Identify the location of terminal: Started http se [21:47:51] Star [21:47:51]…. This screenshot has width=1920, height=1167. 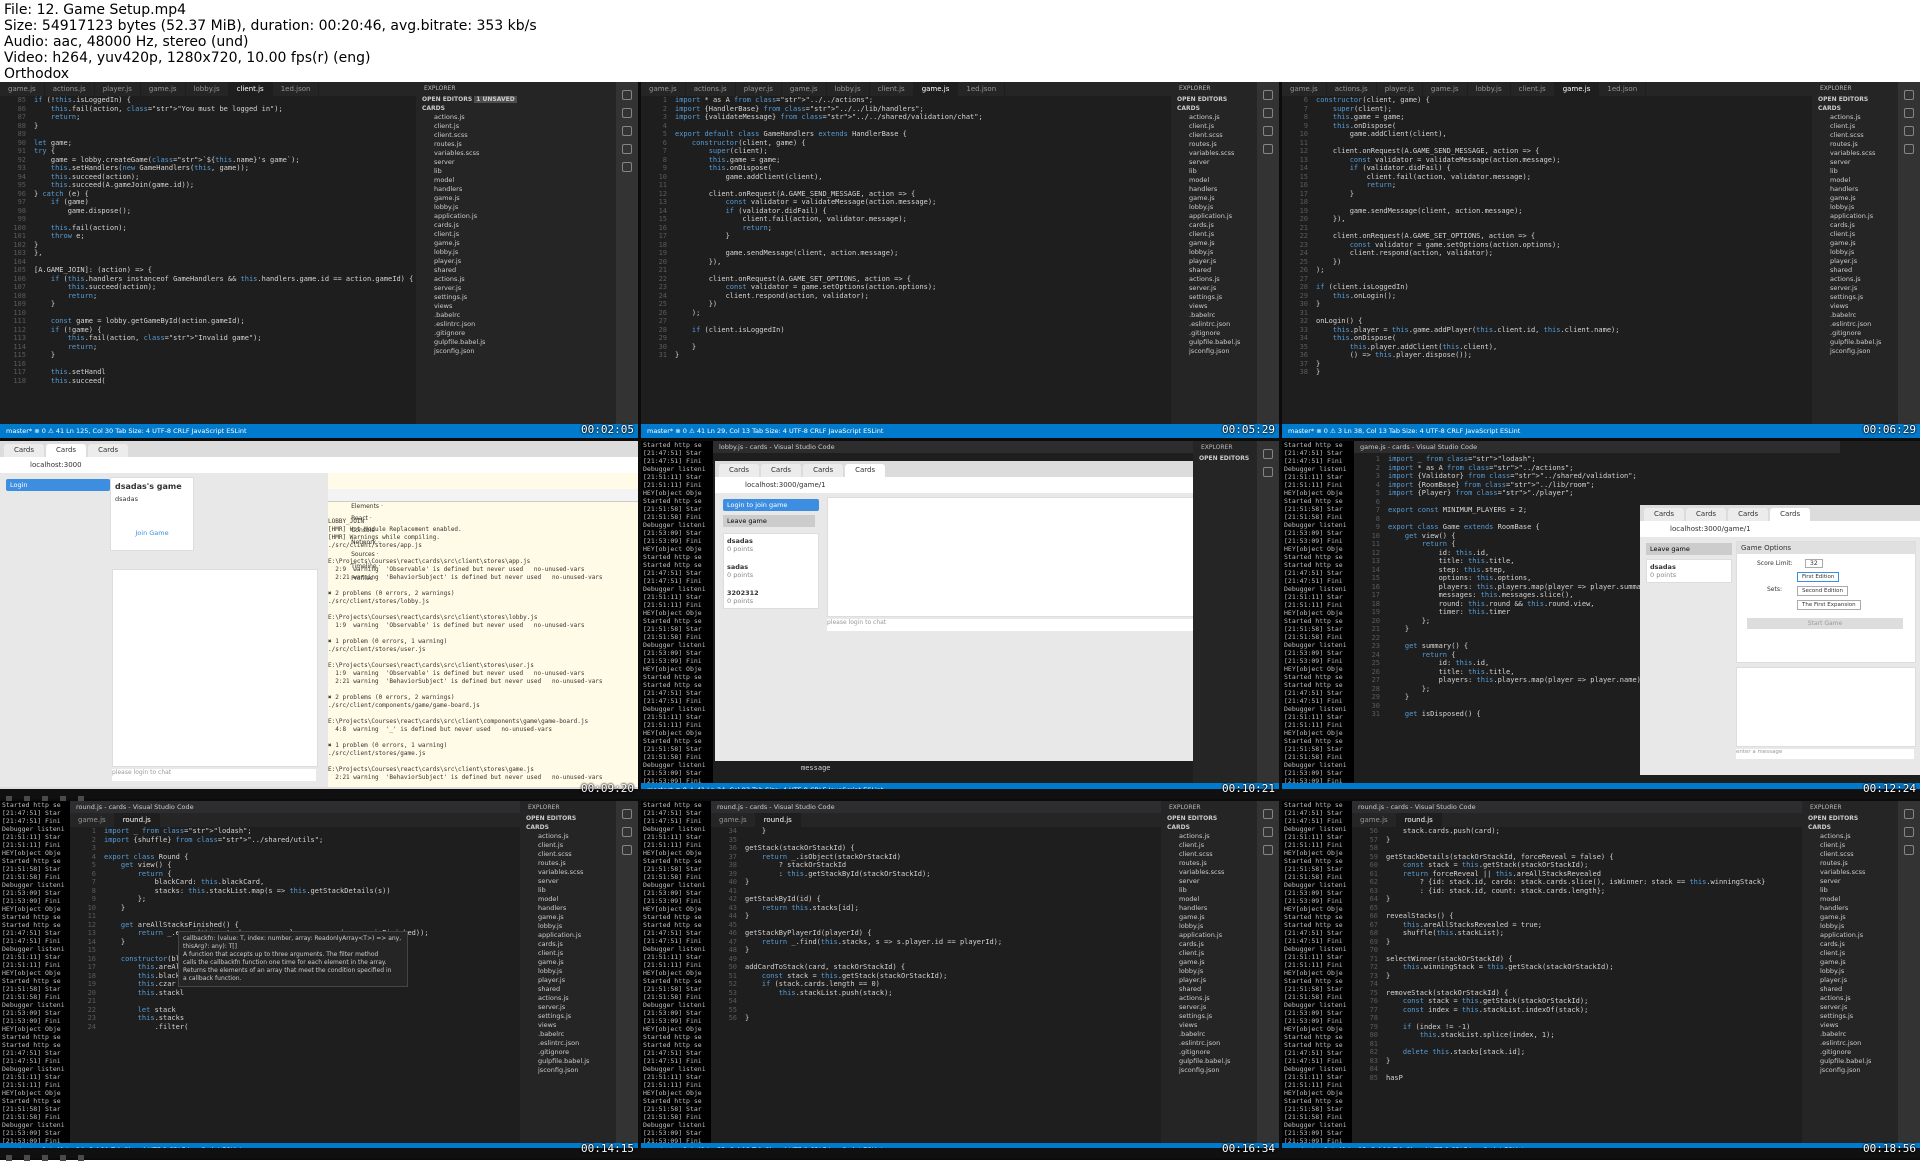
(1318, 619).